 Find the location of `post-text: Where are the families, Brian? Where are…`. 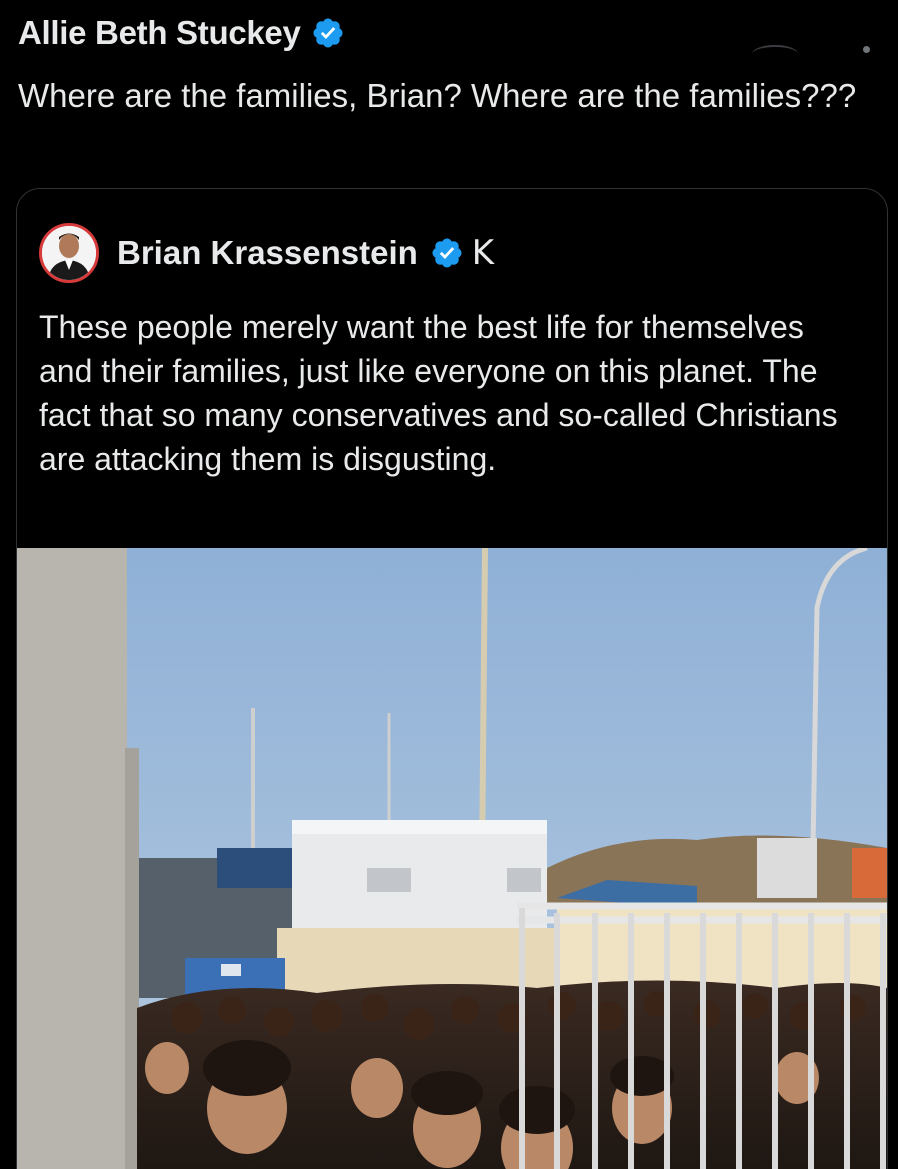

post-text: Where are the families, Brian? Where are… is located at coordinates (437, 95).